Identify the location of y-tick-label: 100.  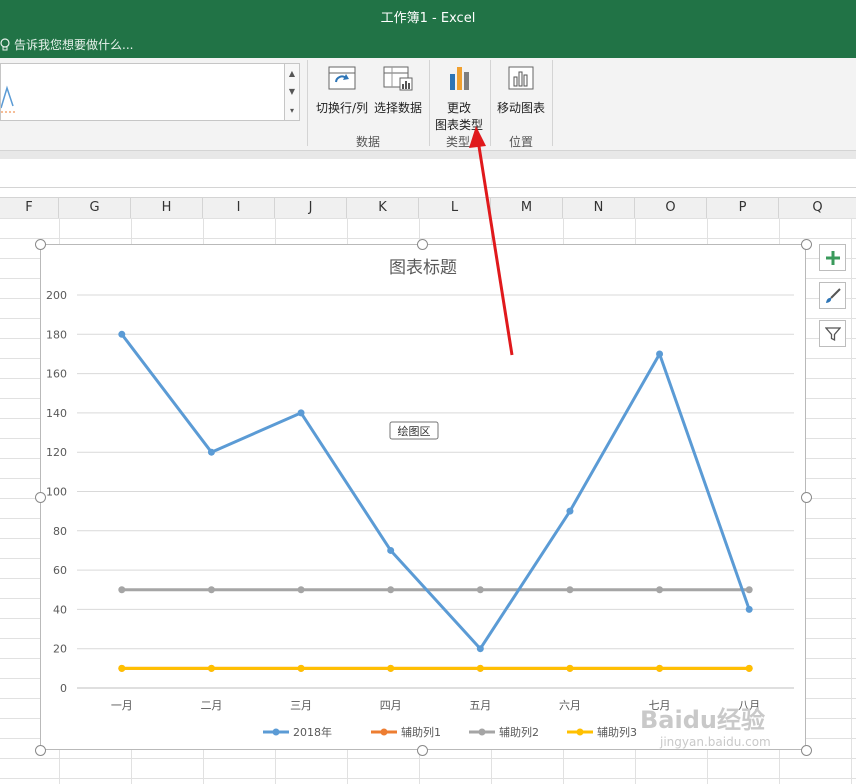
(56, 492).